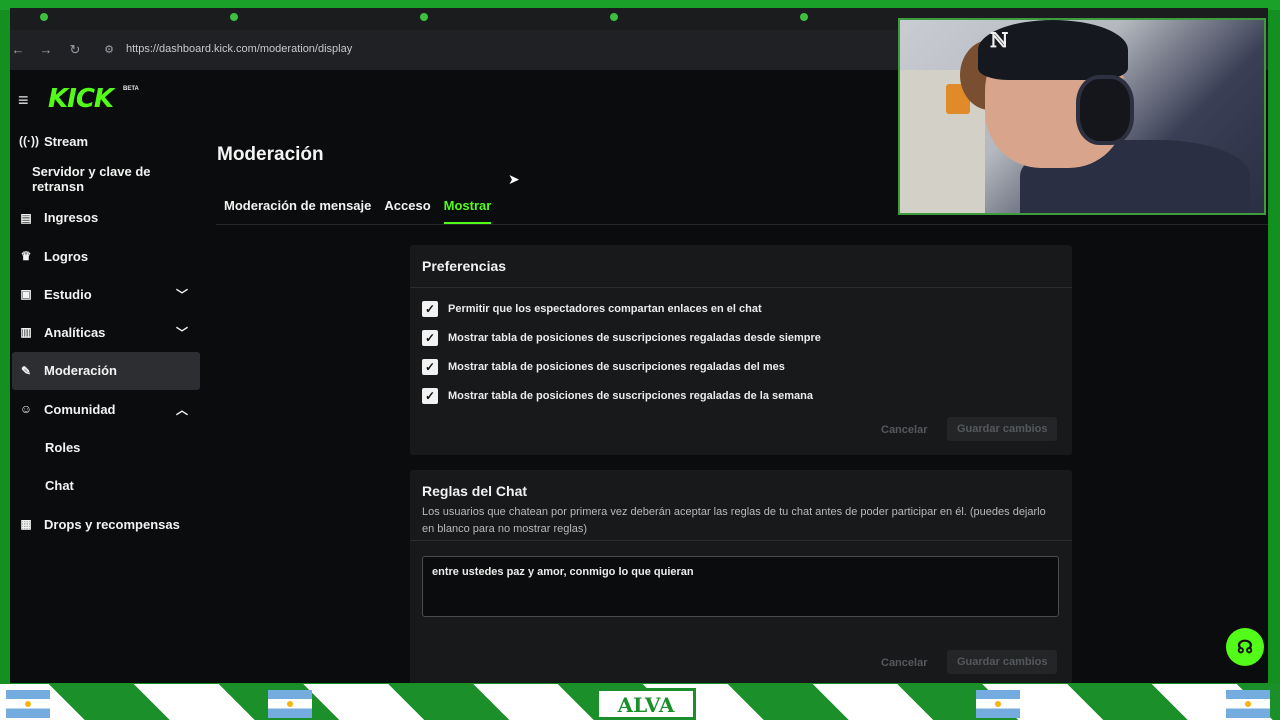  Describe the element at coordinates (106, 256) in the screenshot. I see `sidebar-item-logros: ♛ Logros` at that location.